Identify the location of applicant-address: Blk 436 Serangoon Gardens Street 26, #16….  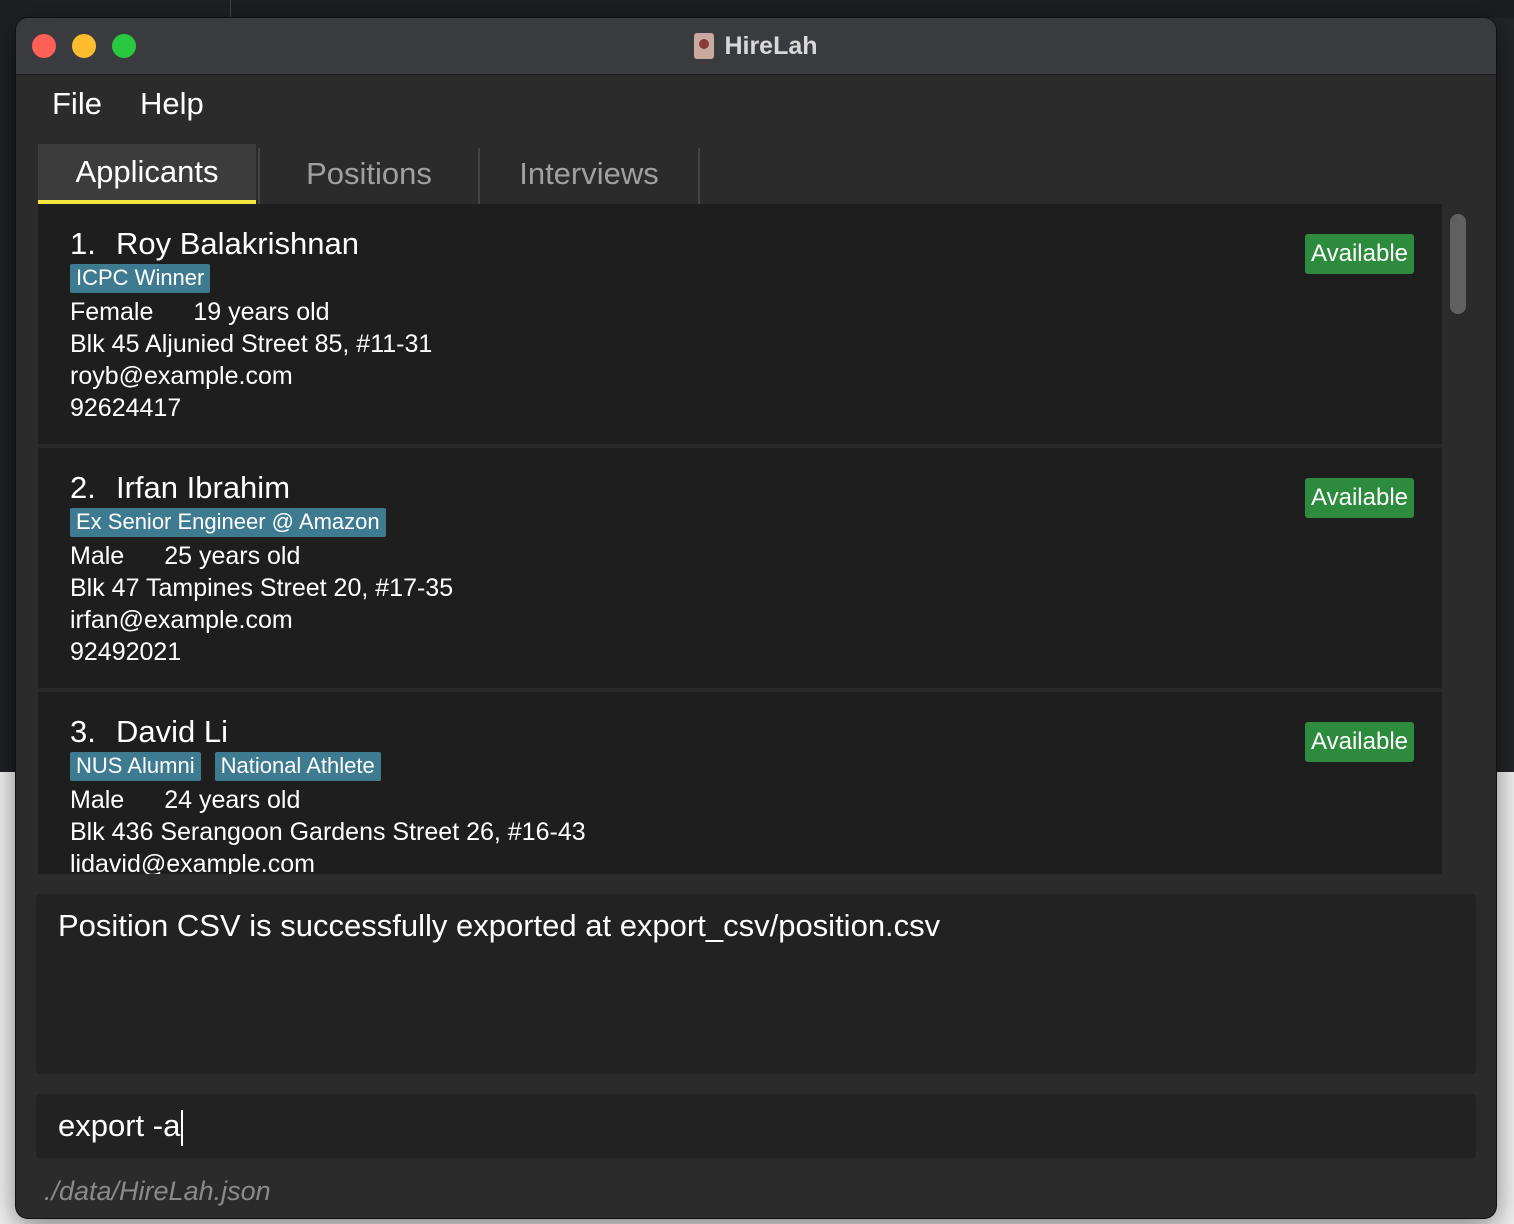
(328, 832).